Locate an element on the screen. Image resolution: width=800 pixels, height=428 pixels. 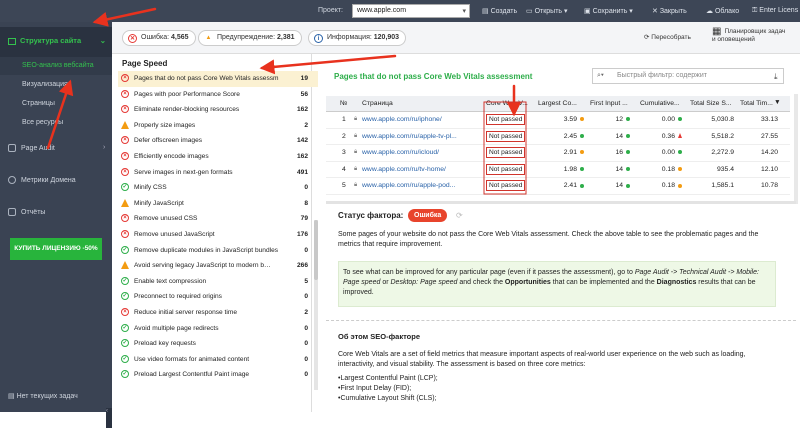
issue-label: Reduce initial server response time is located at coordinates (185, 312).